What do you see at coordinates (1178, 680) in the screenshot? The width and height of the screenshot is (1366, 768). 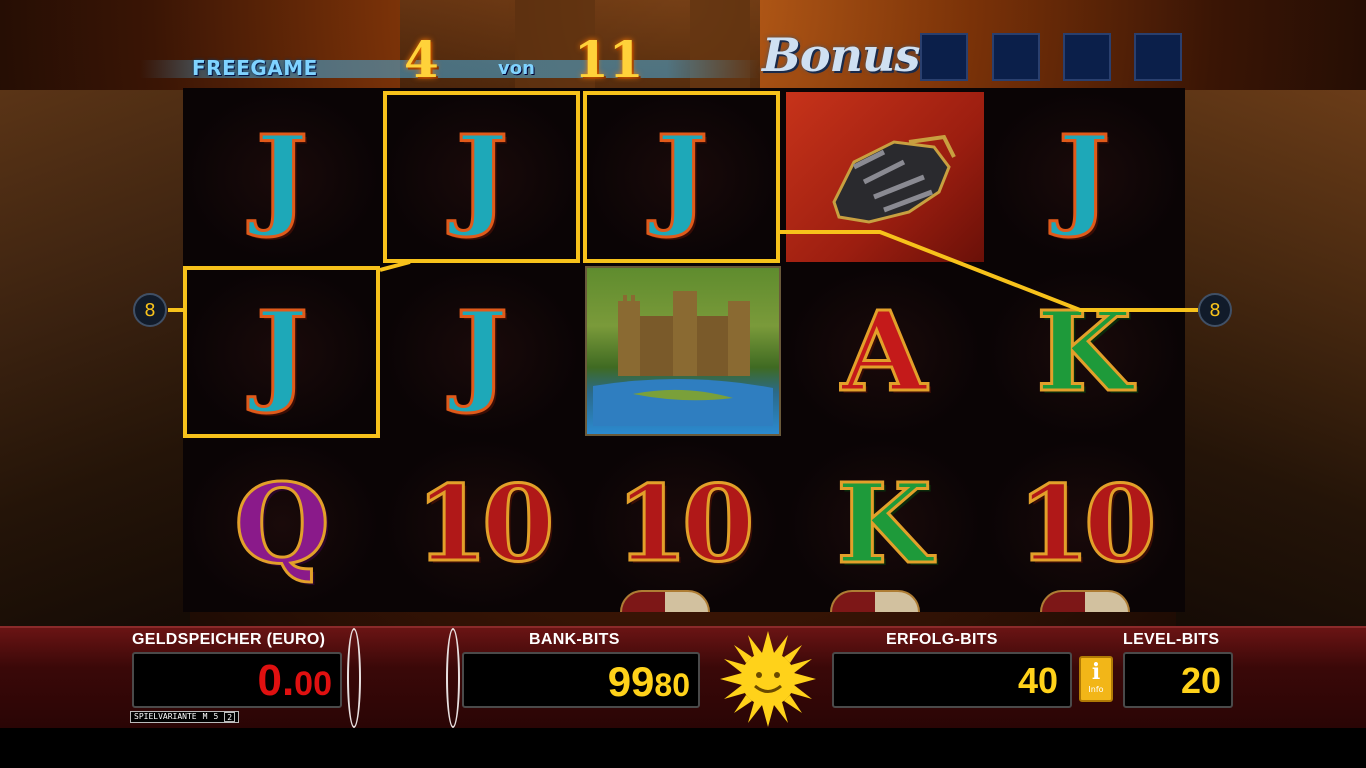 I see `level-display: 20` at bounding box center [1178, 680].